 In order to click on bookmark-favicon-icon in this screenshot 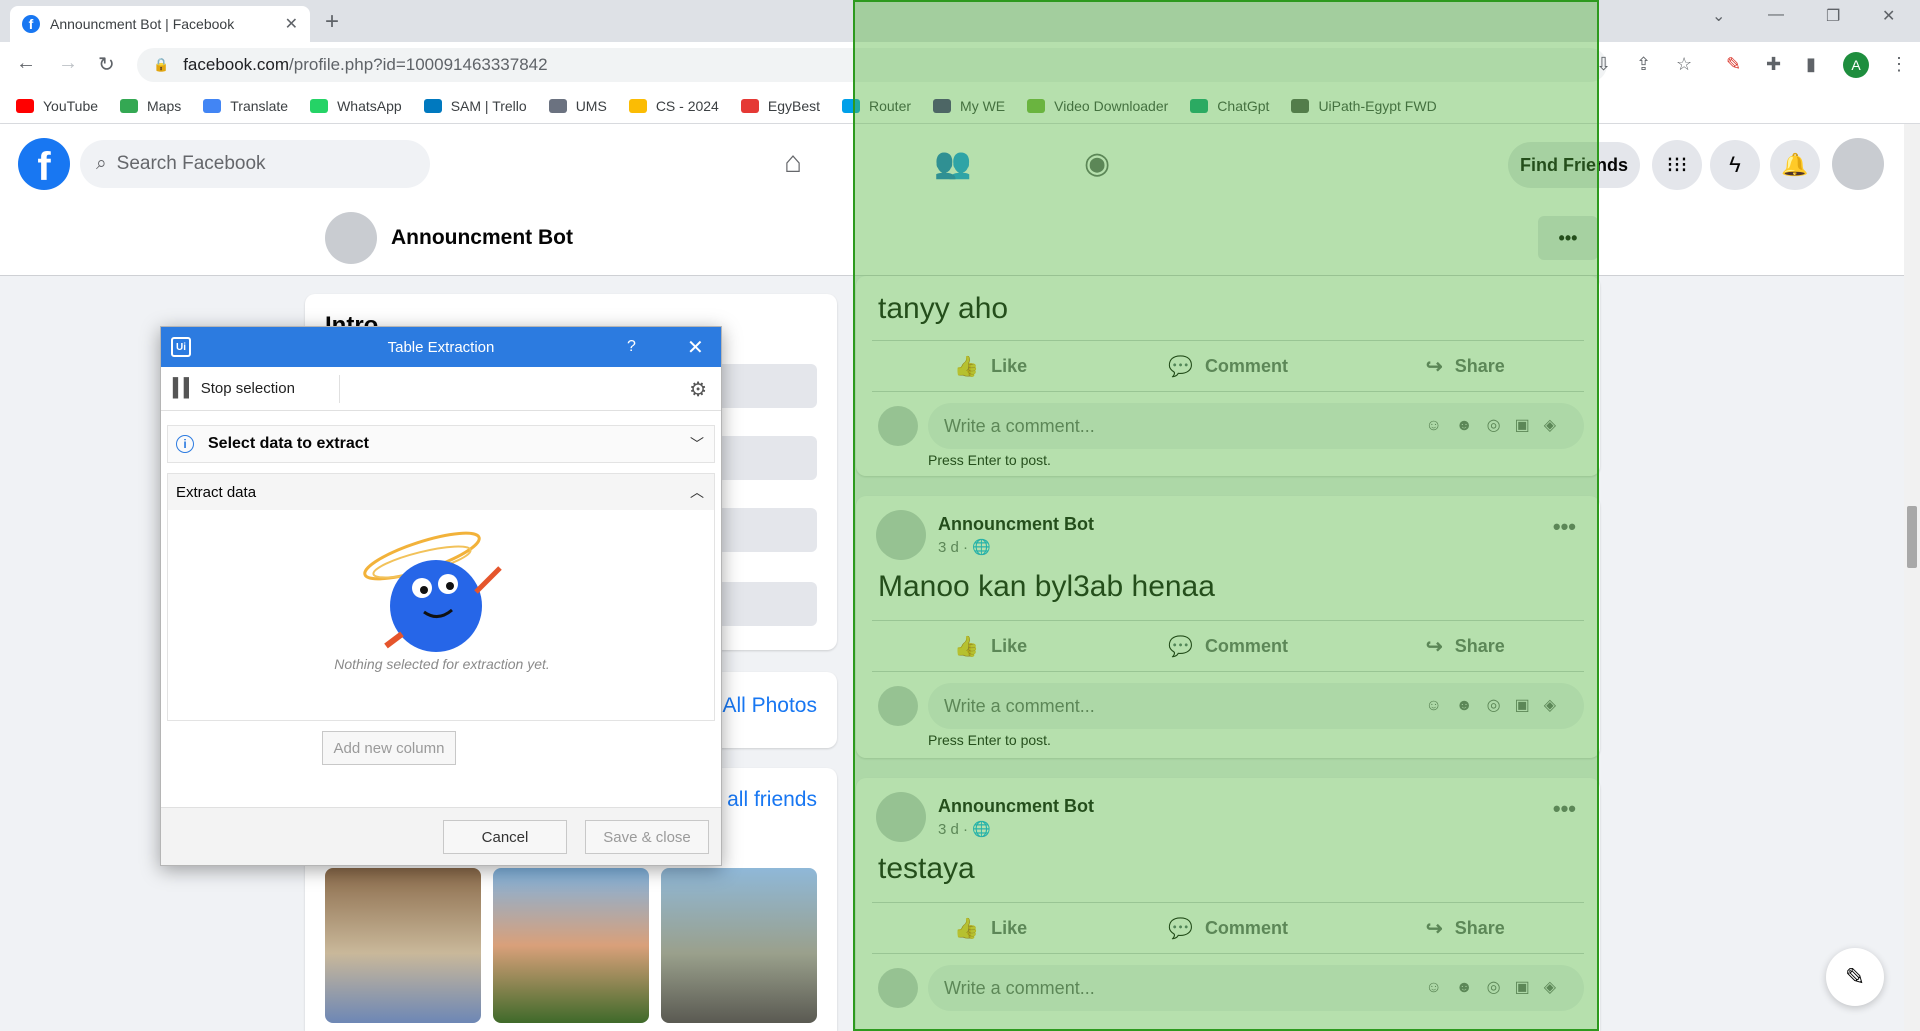, I will do `click(212, 105)`.